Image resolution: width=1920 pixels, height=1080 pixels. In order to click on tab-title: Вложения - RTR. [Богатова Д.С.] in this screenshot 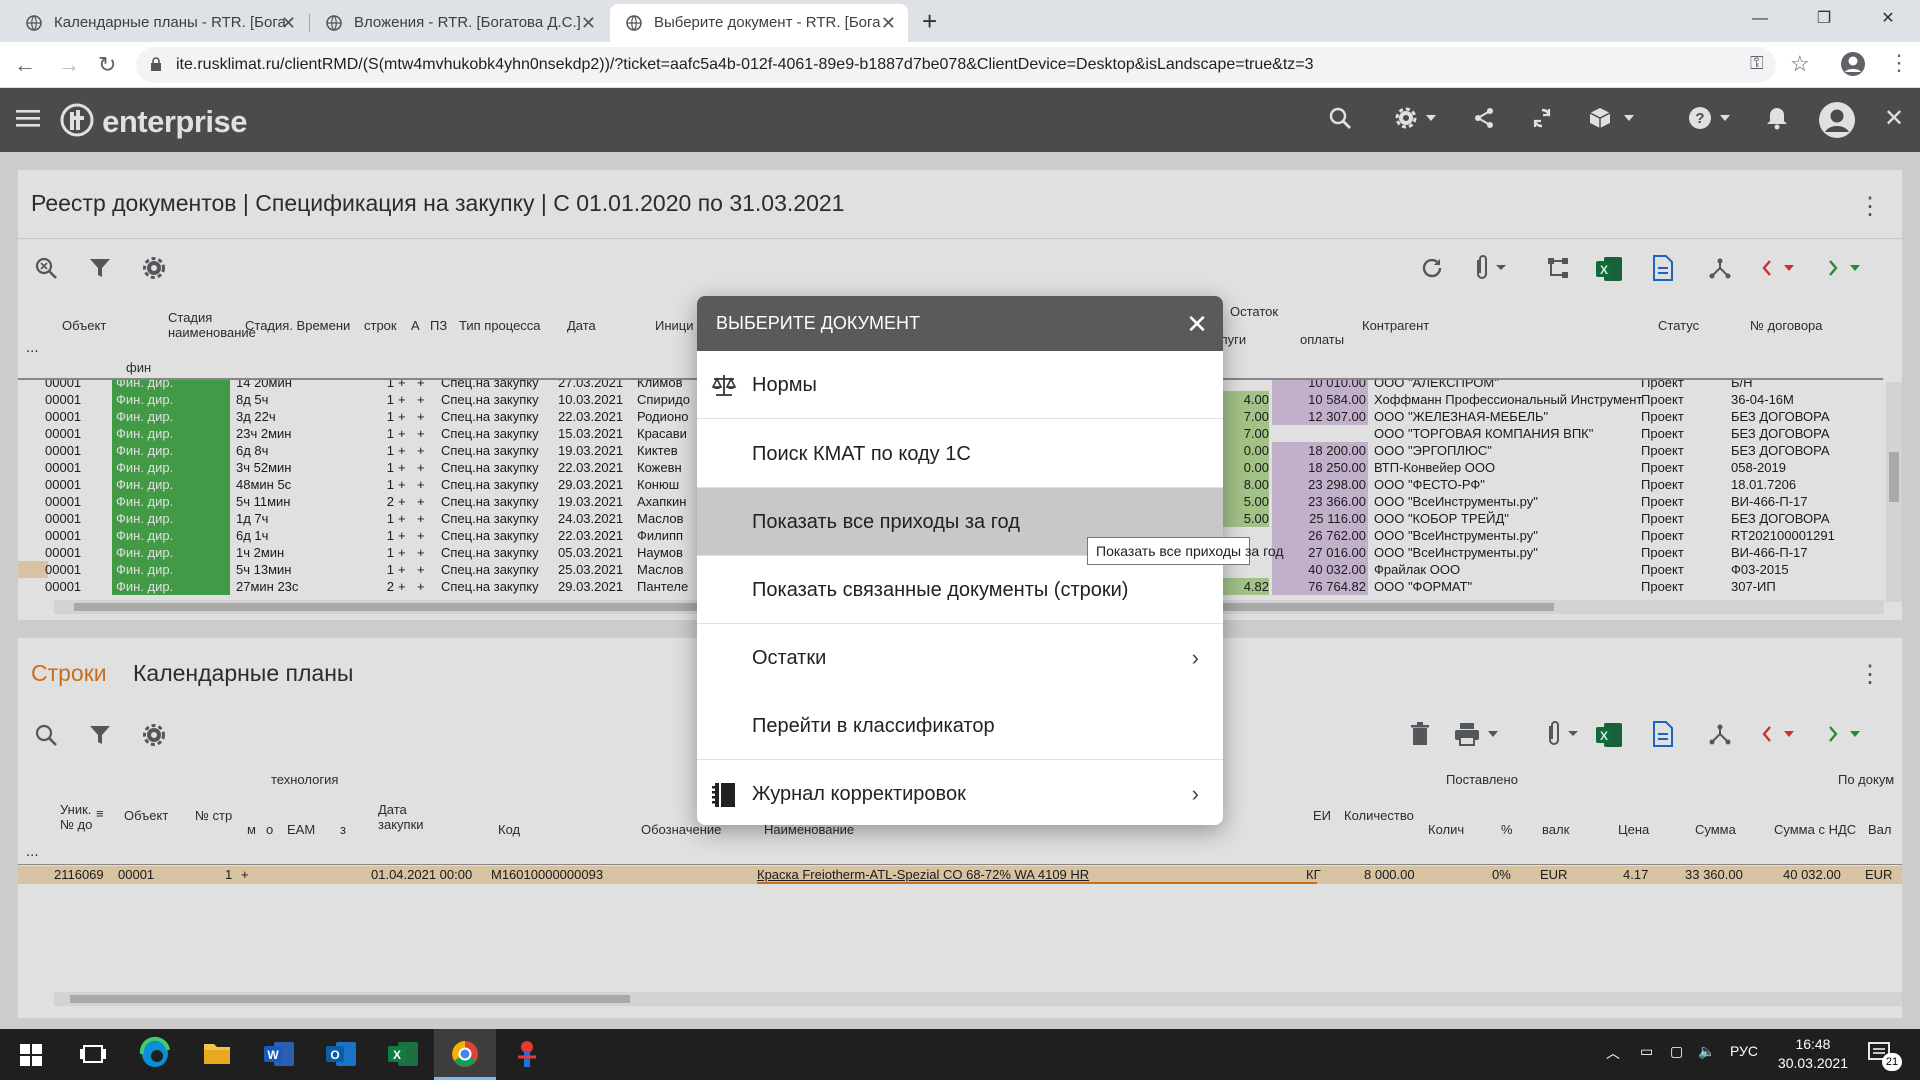, I will do `click(467, 22)`.